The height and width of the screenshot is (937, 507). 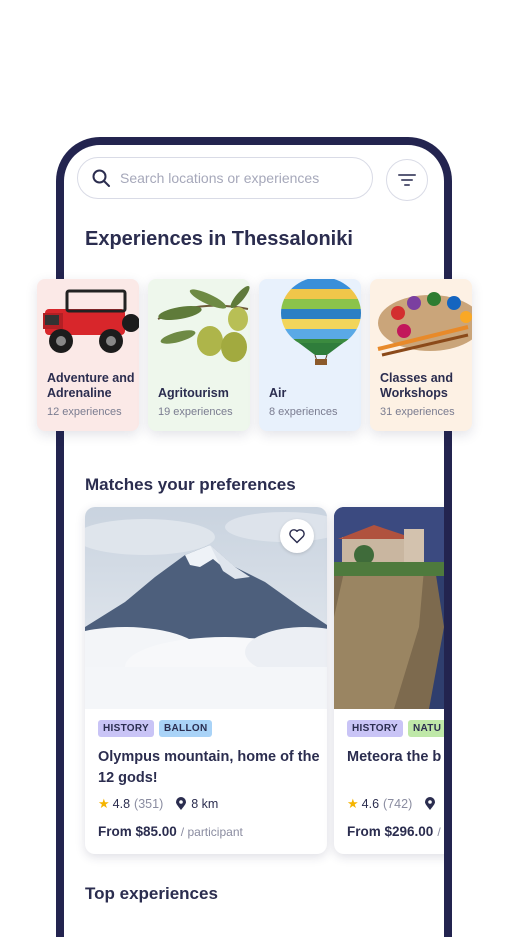 I want to click on price-unit: / participant, so click(x=211, y=832).